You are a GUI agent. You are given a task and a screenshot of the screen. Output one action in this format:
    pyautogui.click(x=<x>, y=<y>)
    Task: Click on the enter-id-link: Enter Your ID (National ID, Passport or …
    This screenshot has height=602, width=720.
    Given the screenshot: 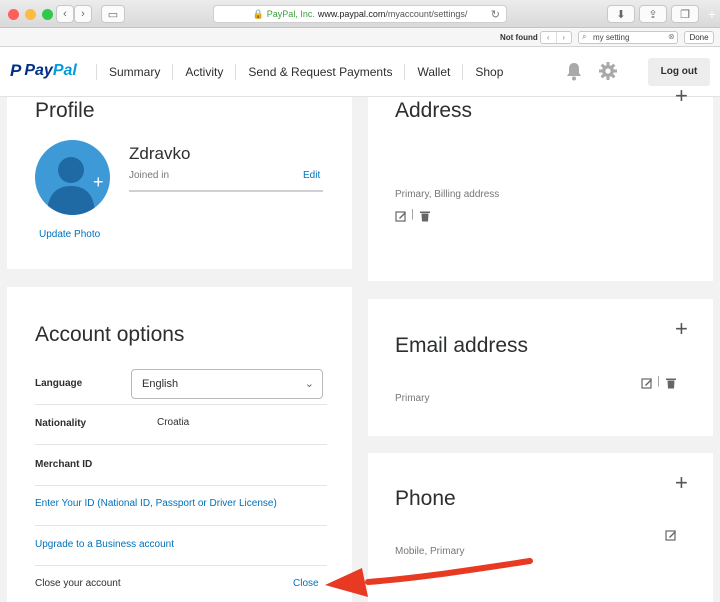 What is the action you would take?
    pyautogui.click(x=156, y=503)
    